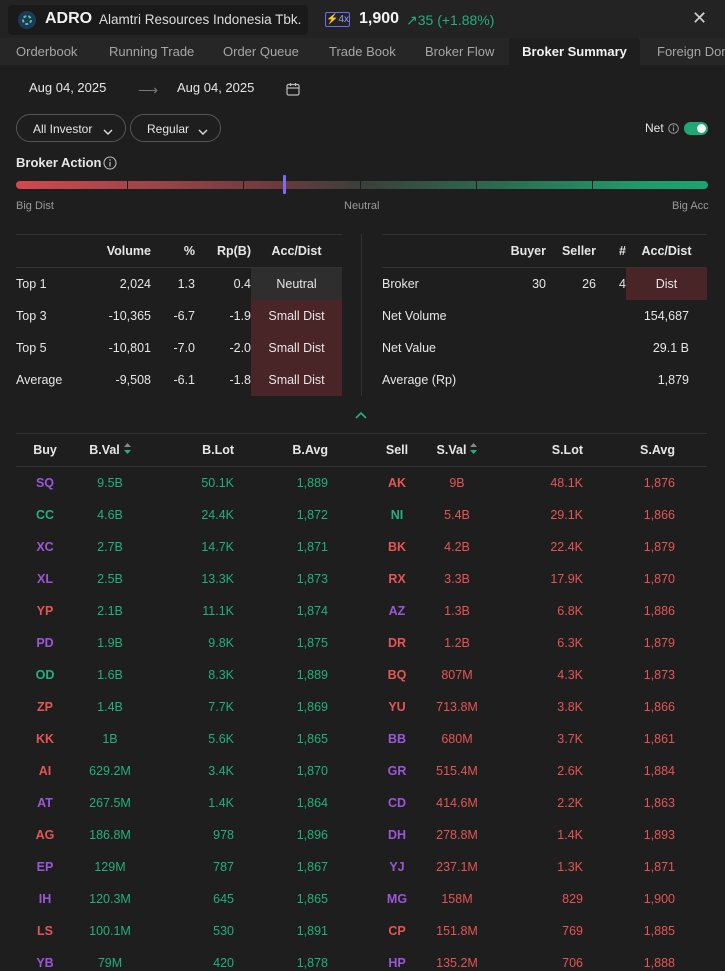 Image resolution: width=725 pixels, height=971 pixels. I want to click on column-header-sval: S.Val, so click(457, 450).